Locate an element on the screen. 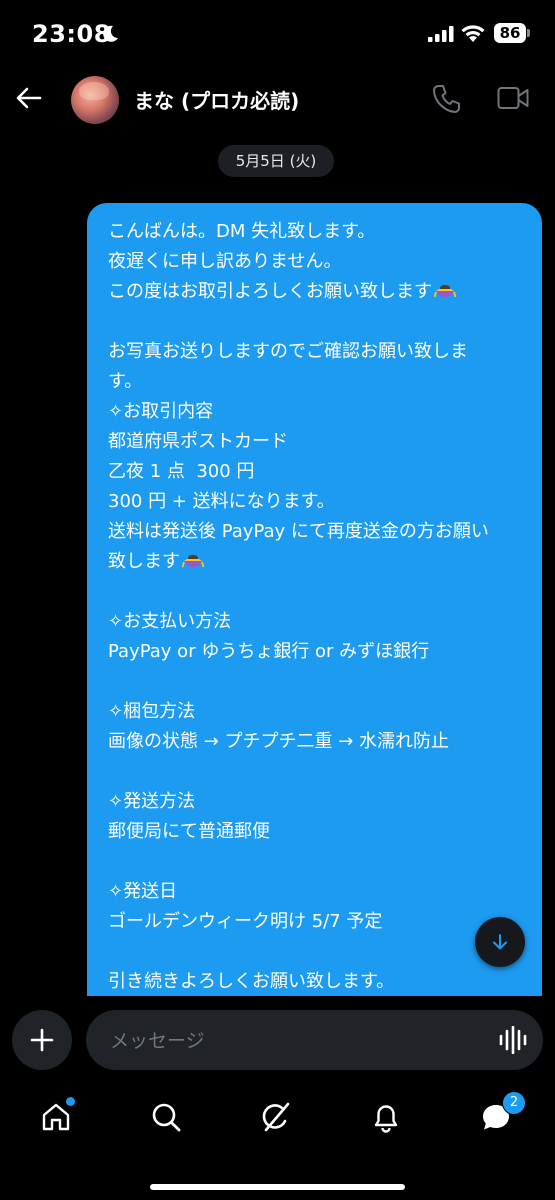  message-line: こんばんは。DM 失礼致します。 is located at coordinates (242, 231).